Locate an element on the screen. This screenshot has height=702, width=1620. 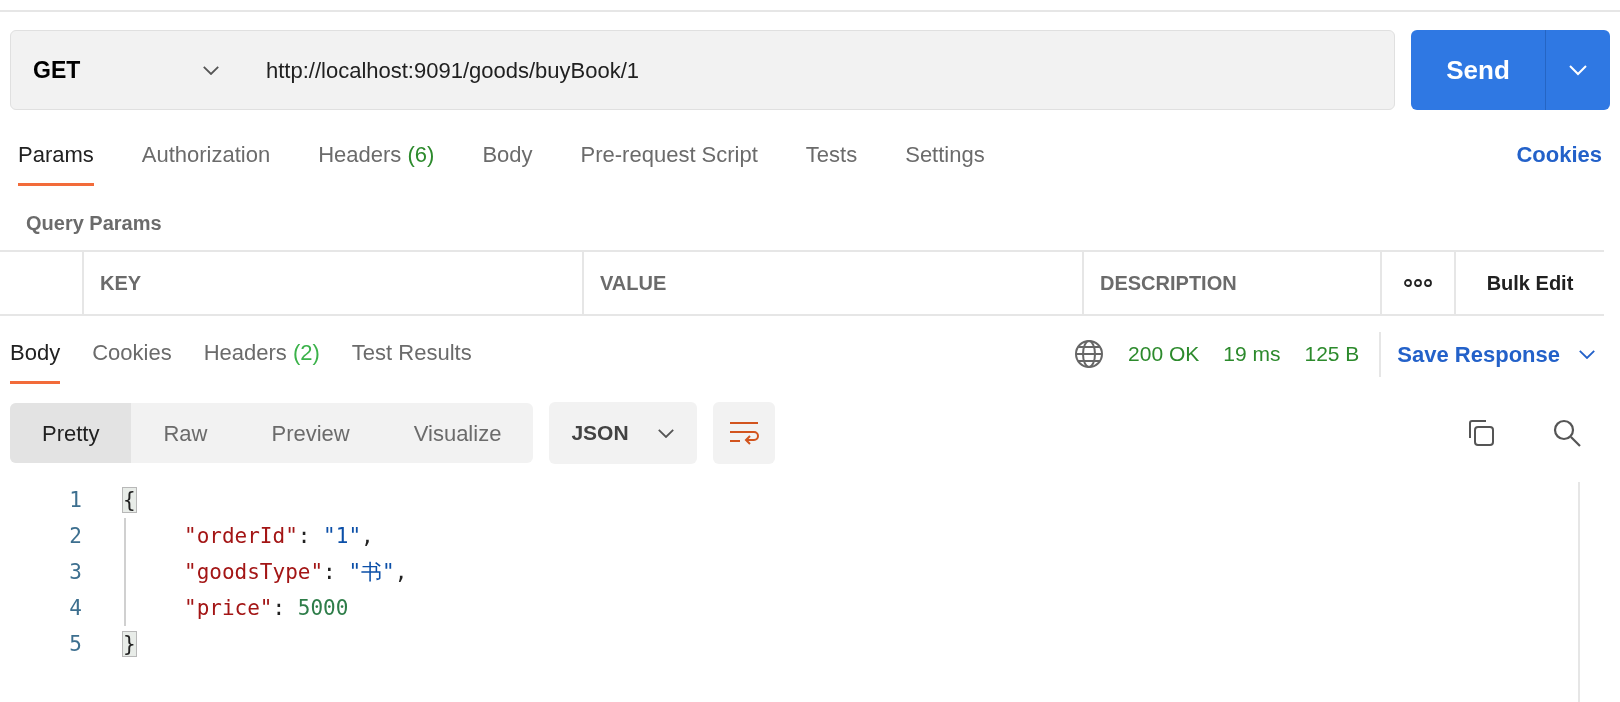
wrap-lines-button is located at coordinates (744, 433).